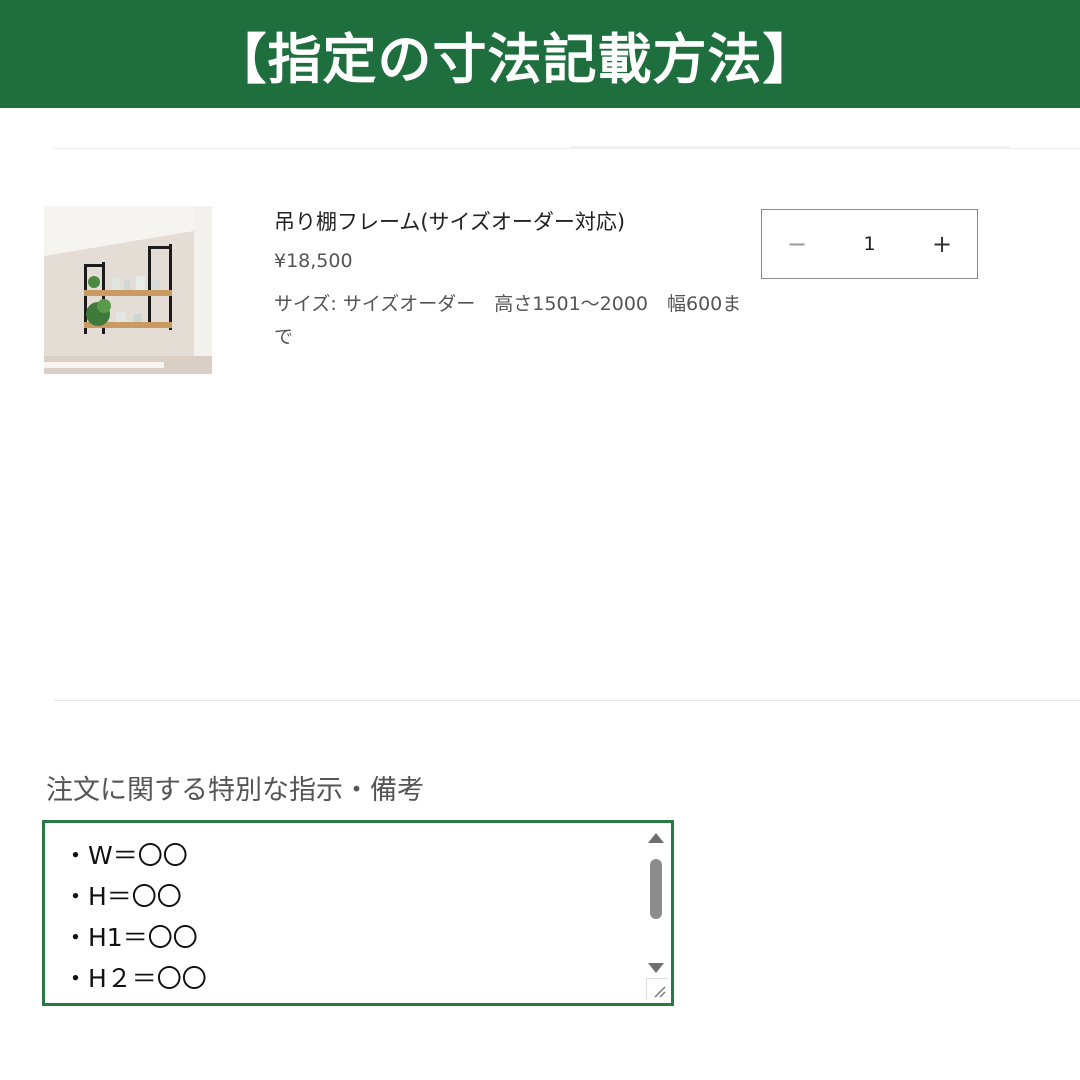 Image resolution: width=1080 pixels, height=1080 pixels. I want to click on banner-title: 【指定の寸法記載方法】, so click(515, 59).